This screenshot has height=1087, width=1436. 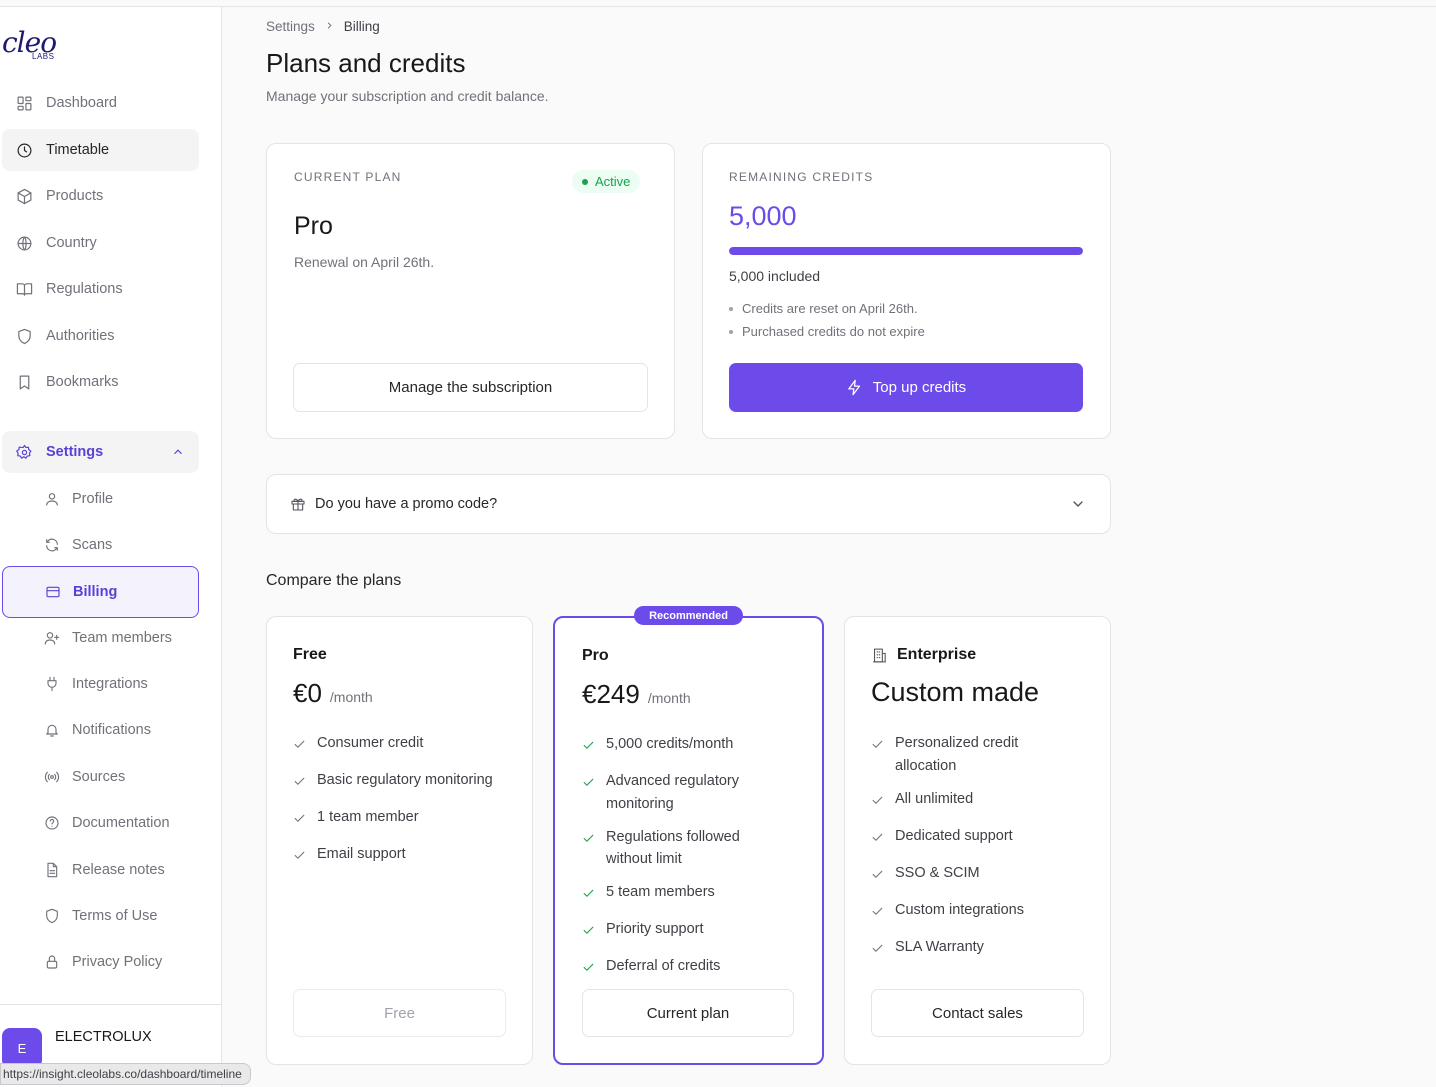 What do you see at coordinates (24, 243) in the screenshot?
I see `globe-icon` at bounding box center [24, 243].